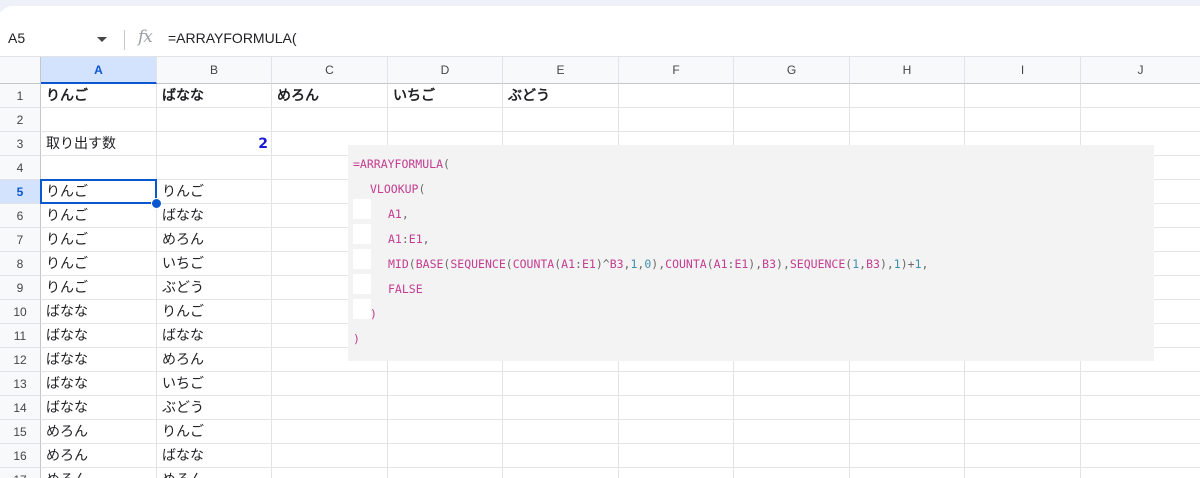 The image size is (1200, 478). What do you see at coordinates (409, 239) in the screenshot?
I see `code-line-4: A1:E1,` at bounding box center [409, 239].